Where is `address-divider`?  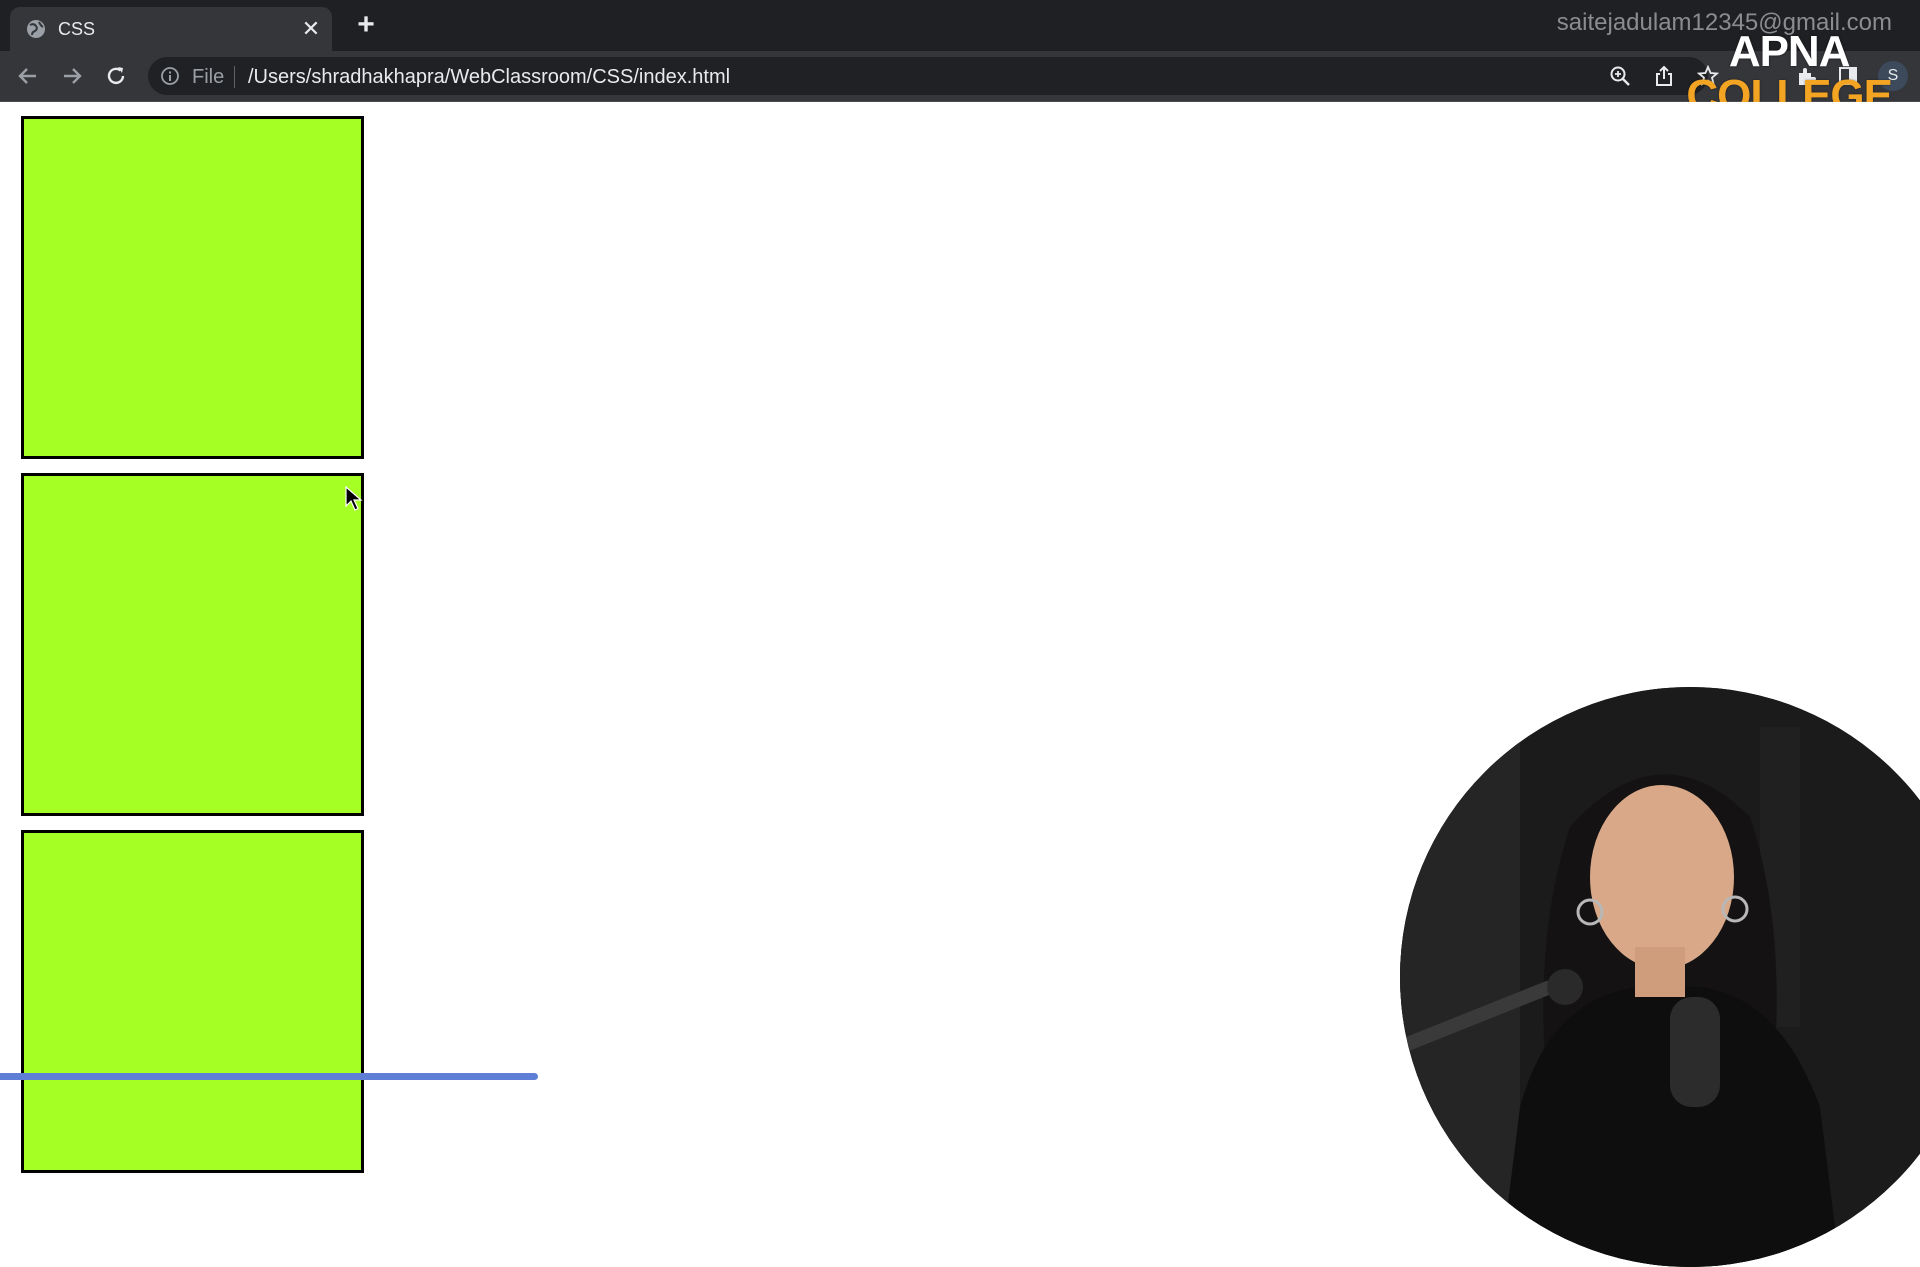 address-divider is located at coordinates (234, 77).